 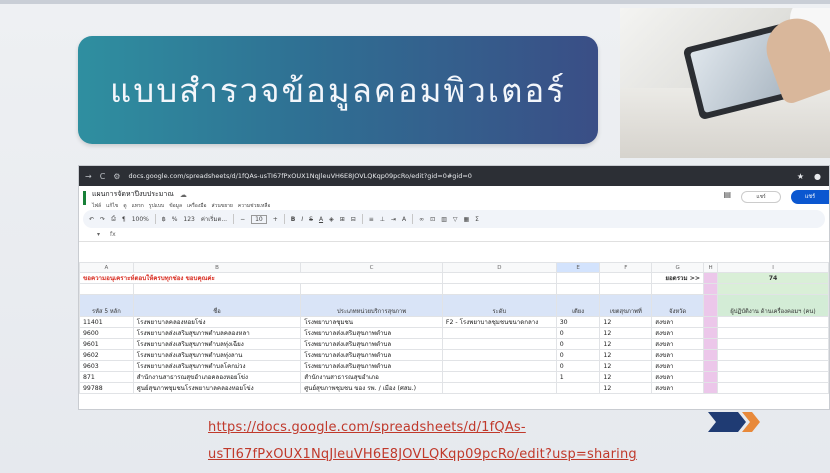 I want to click on header-beds: เตียง, so click(x=578, y=305).